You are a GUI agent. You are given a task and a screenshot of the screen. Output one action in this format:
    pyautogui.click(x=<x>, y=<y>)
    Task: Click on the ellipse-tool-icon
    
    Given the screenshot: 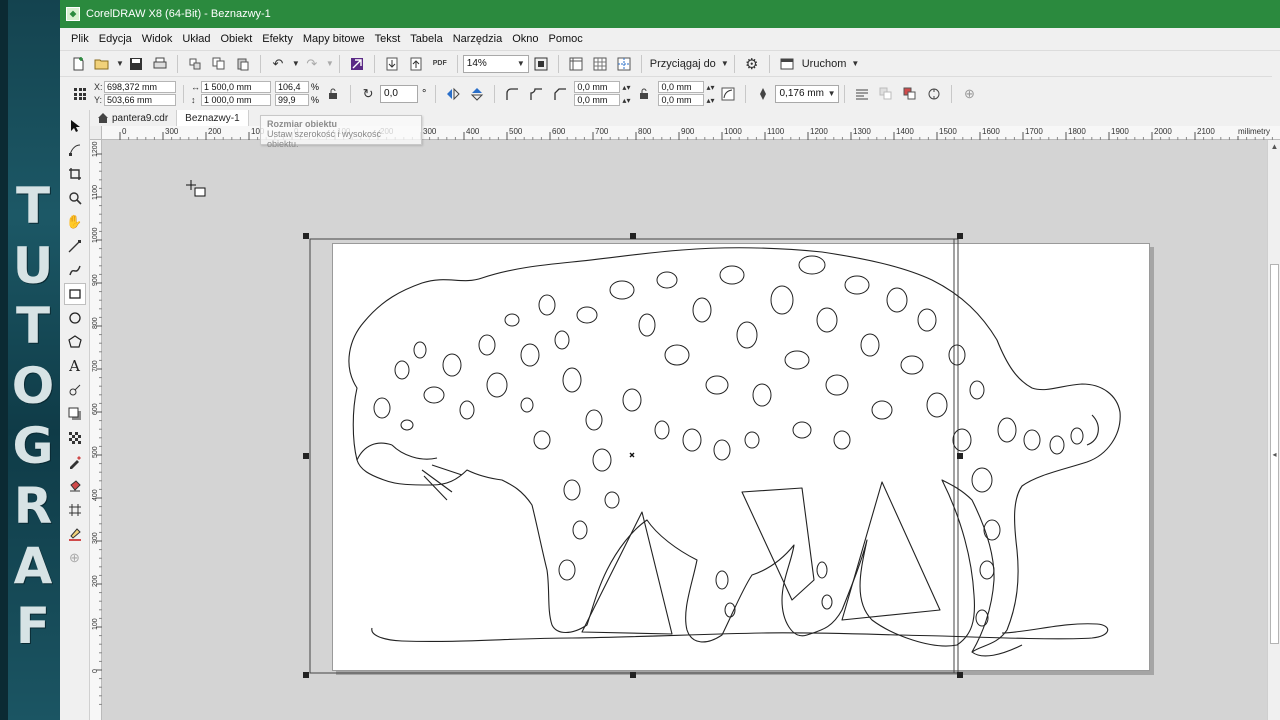 What is the action you would take?
    pyautogui.click(x=75, y=318)
    